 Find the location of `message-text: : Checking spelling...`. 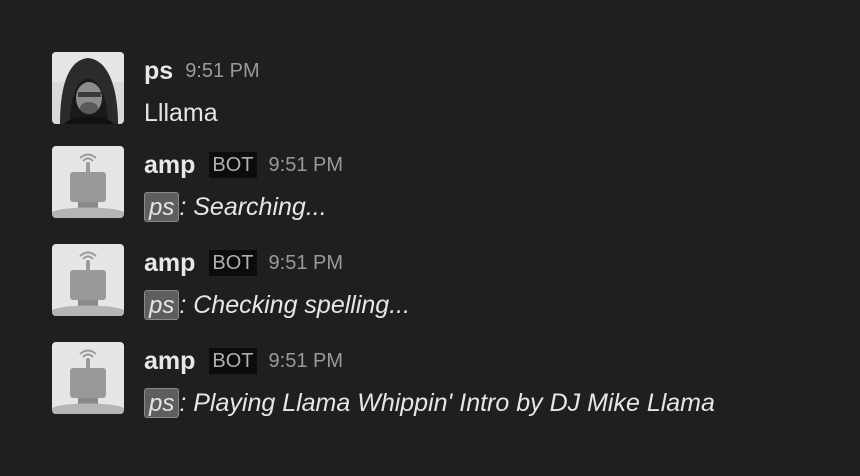

message-text: : Checking spelling... is located at coordinates (295, 304).